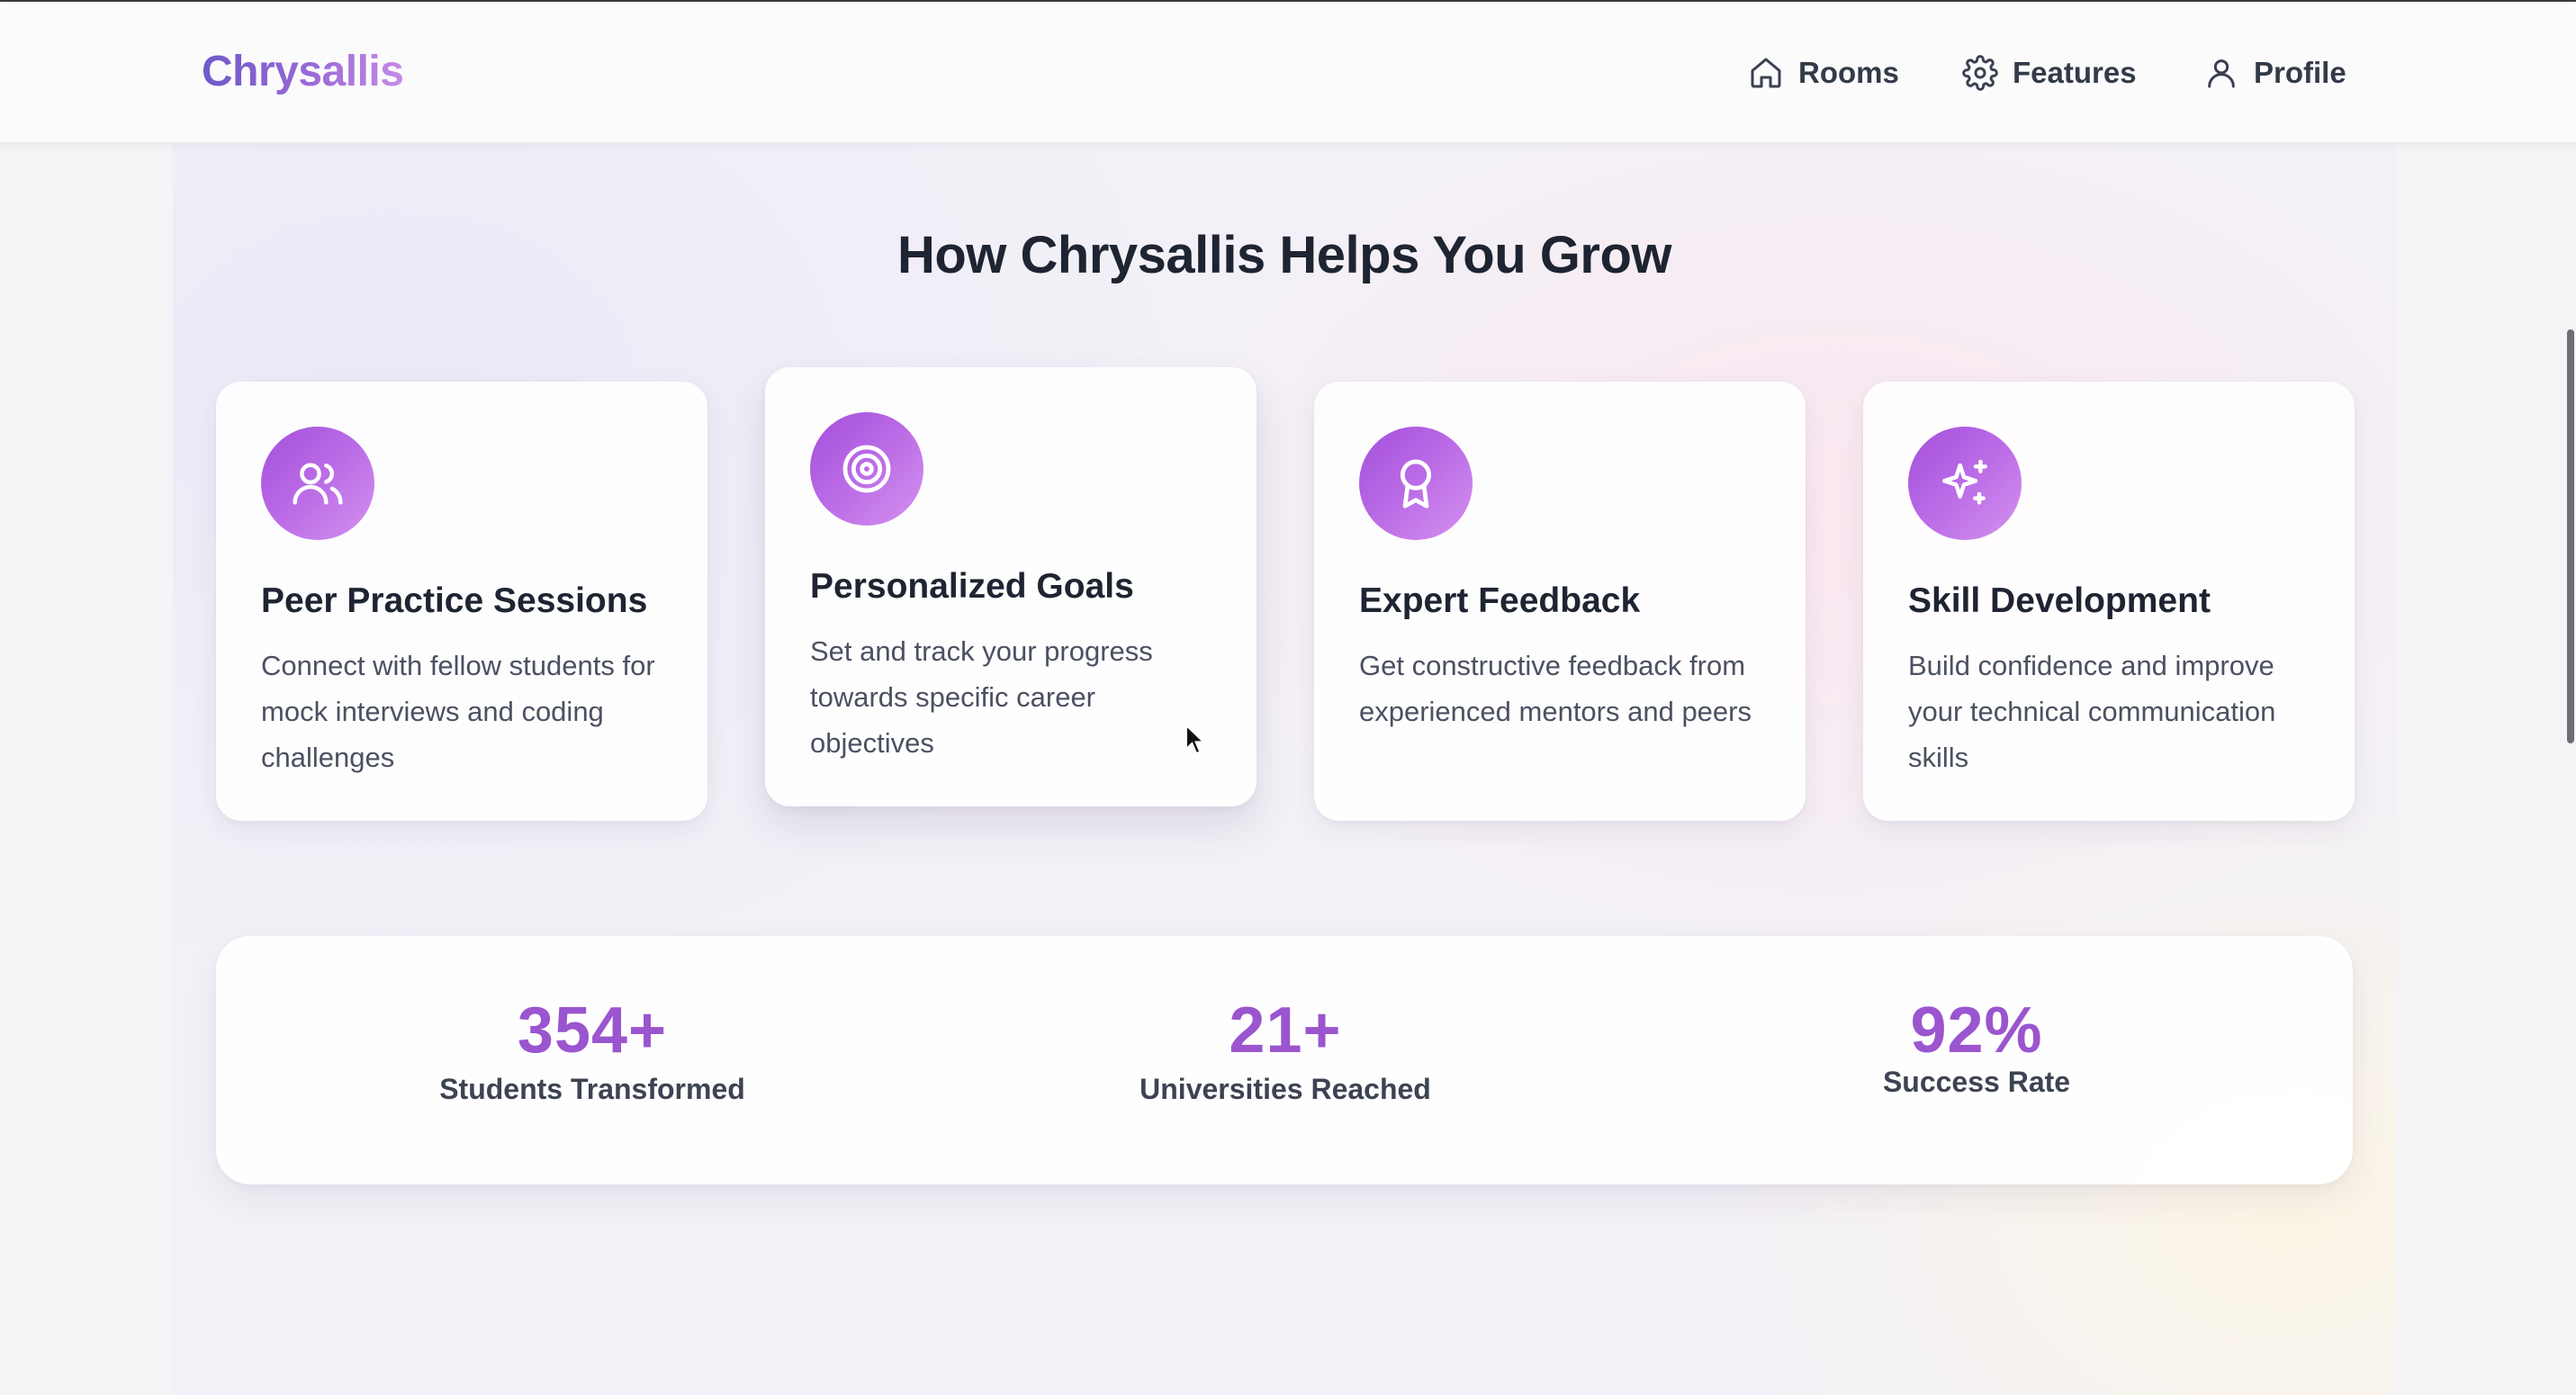 The image size is (2576, 1395). Describe the element at coordinates (1284, 255) in the screenshot. I see `section-title: How Chrysallis Helps You Grow` at that location.